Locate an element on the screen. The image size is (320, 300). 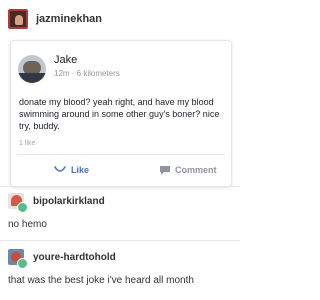
reblog-header: bipolarkirkland is located at coordinates (56, 203).